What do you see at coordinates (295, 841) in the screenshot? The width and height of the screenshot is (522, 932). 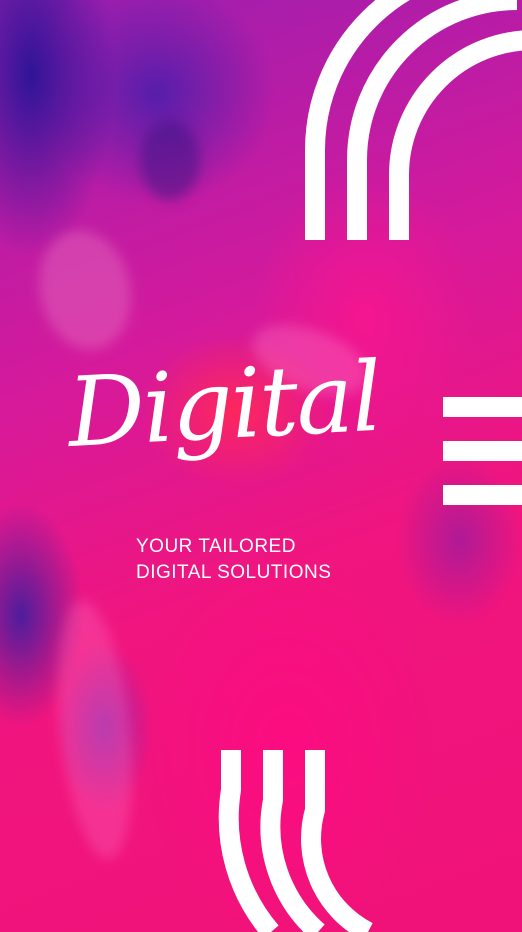 I see `bottom-arches` at bounding box center [295, 841].